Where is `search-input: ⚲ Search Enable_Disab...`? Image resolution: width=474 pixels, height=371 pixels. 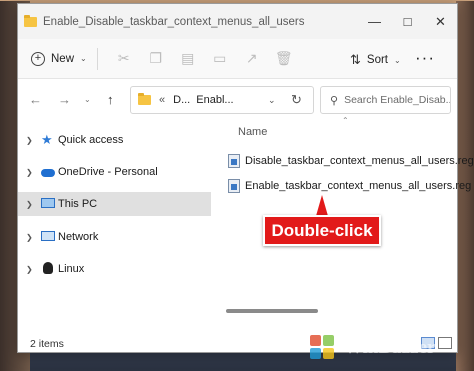 search-input: ⚲ Search Enable_Disab... is located at coordinates (385, 100).